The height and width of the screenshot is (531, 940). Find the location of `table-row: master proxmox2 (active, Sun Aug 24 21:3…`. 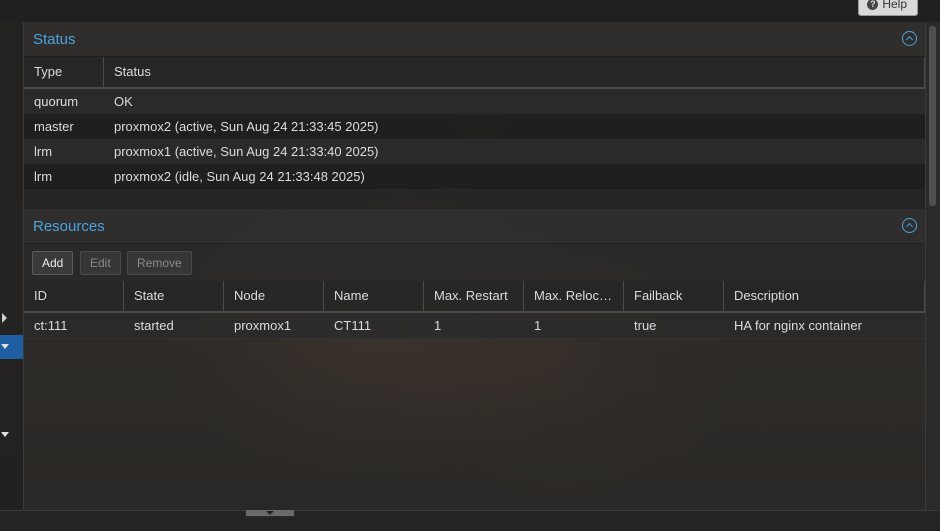

table-row: master proxmox2 (active, Sun Aug 24 21:3… is located at coordinates (474, 127).